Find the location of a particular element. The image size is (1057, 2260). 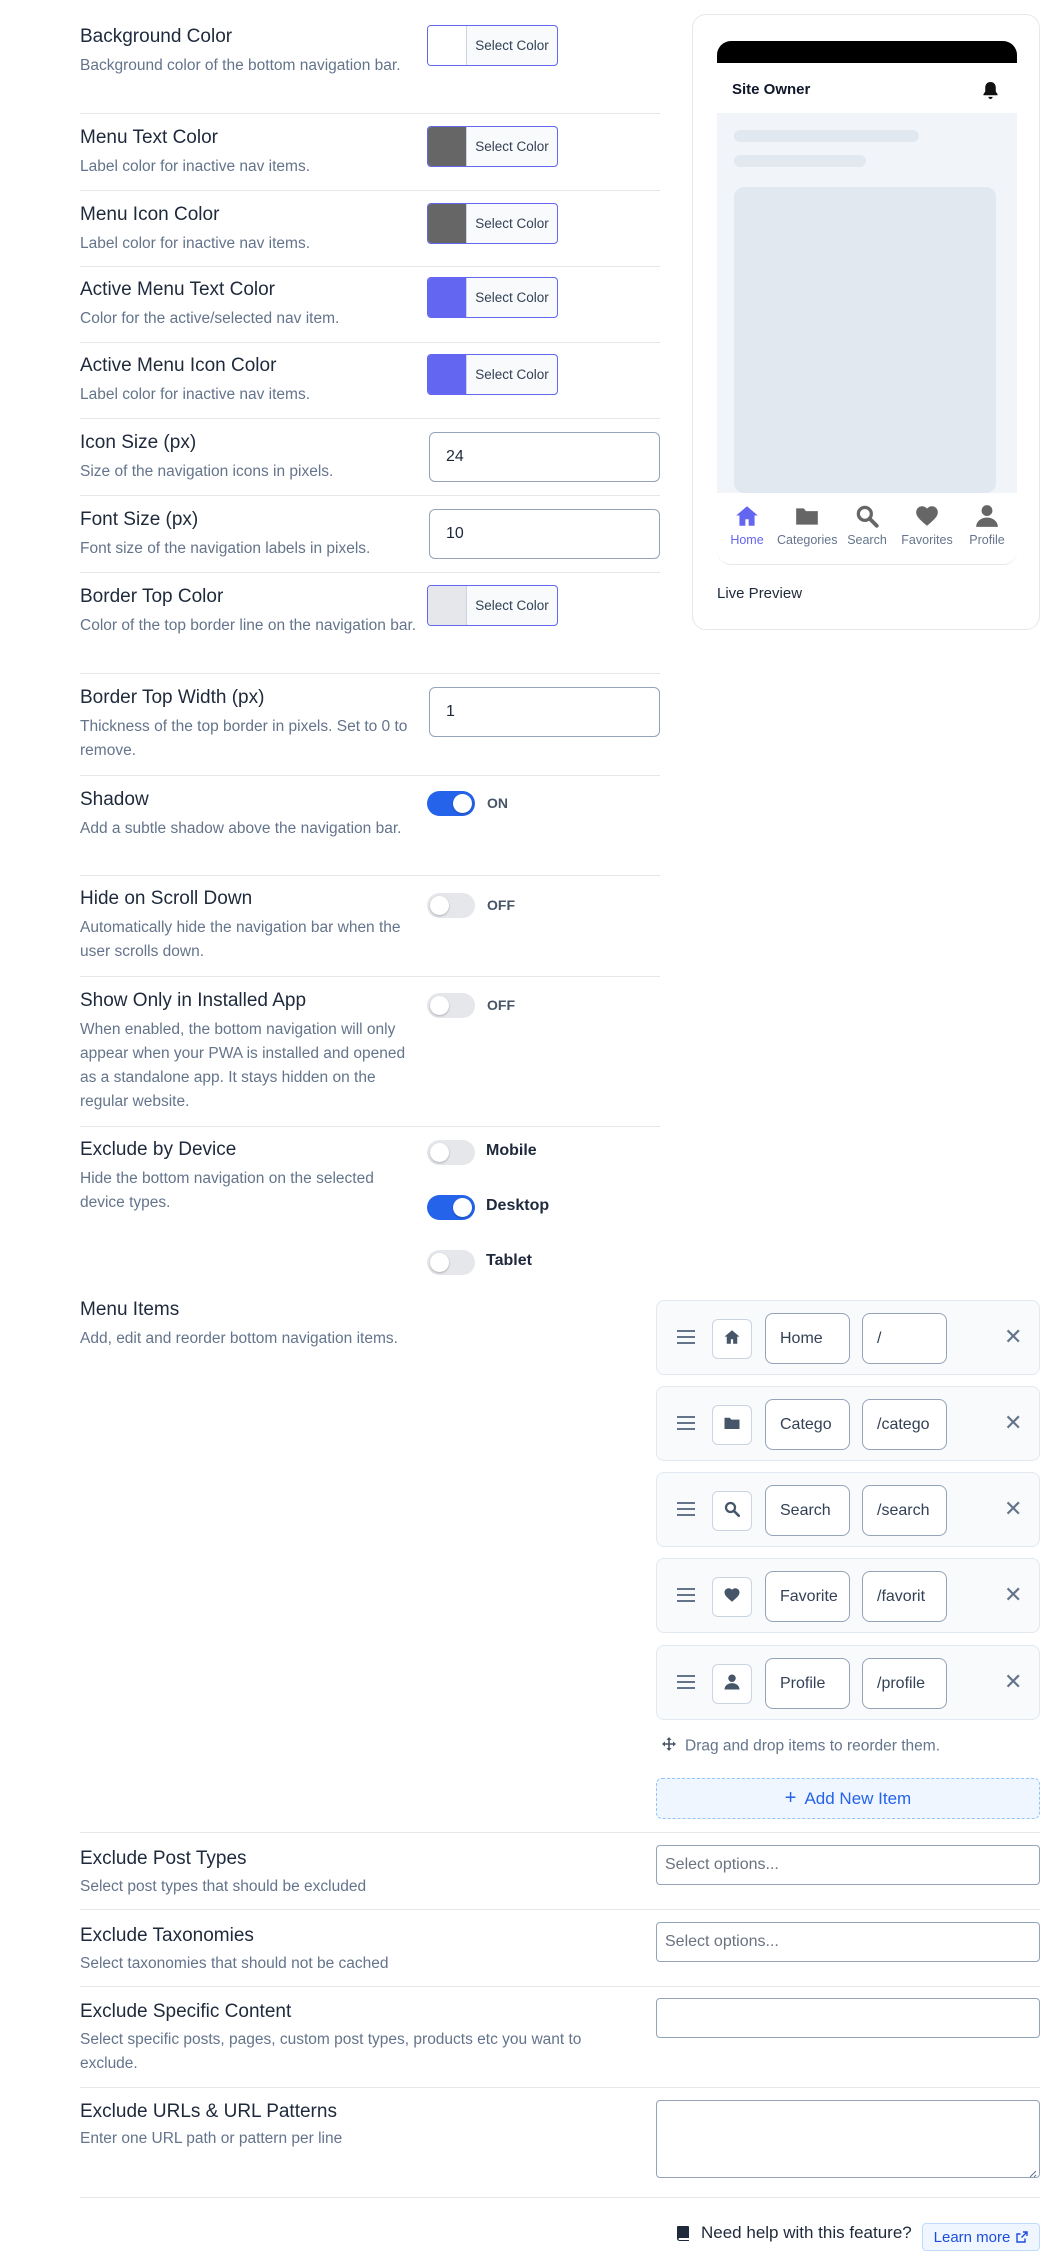

menu-item-label-input: Profile is located at coordinates (807, 1683).